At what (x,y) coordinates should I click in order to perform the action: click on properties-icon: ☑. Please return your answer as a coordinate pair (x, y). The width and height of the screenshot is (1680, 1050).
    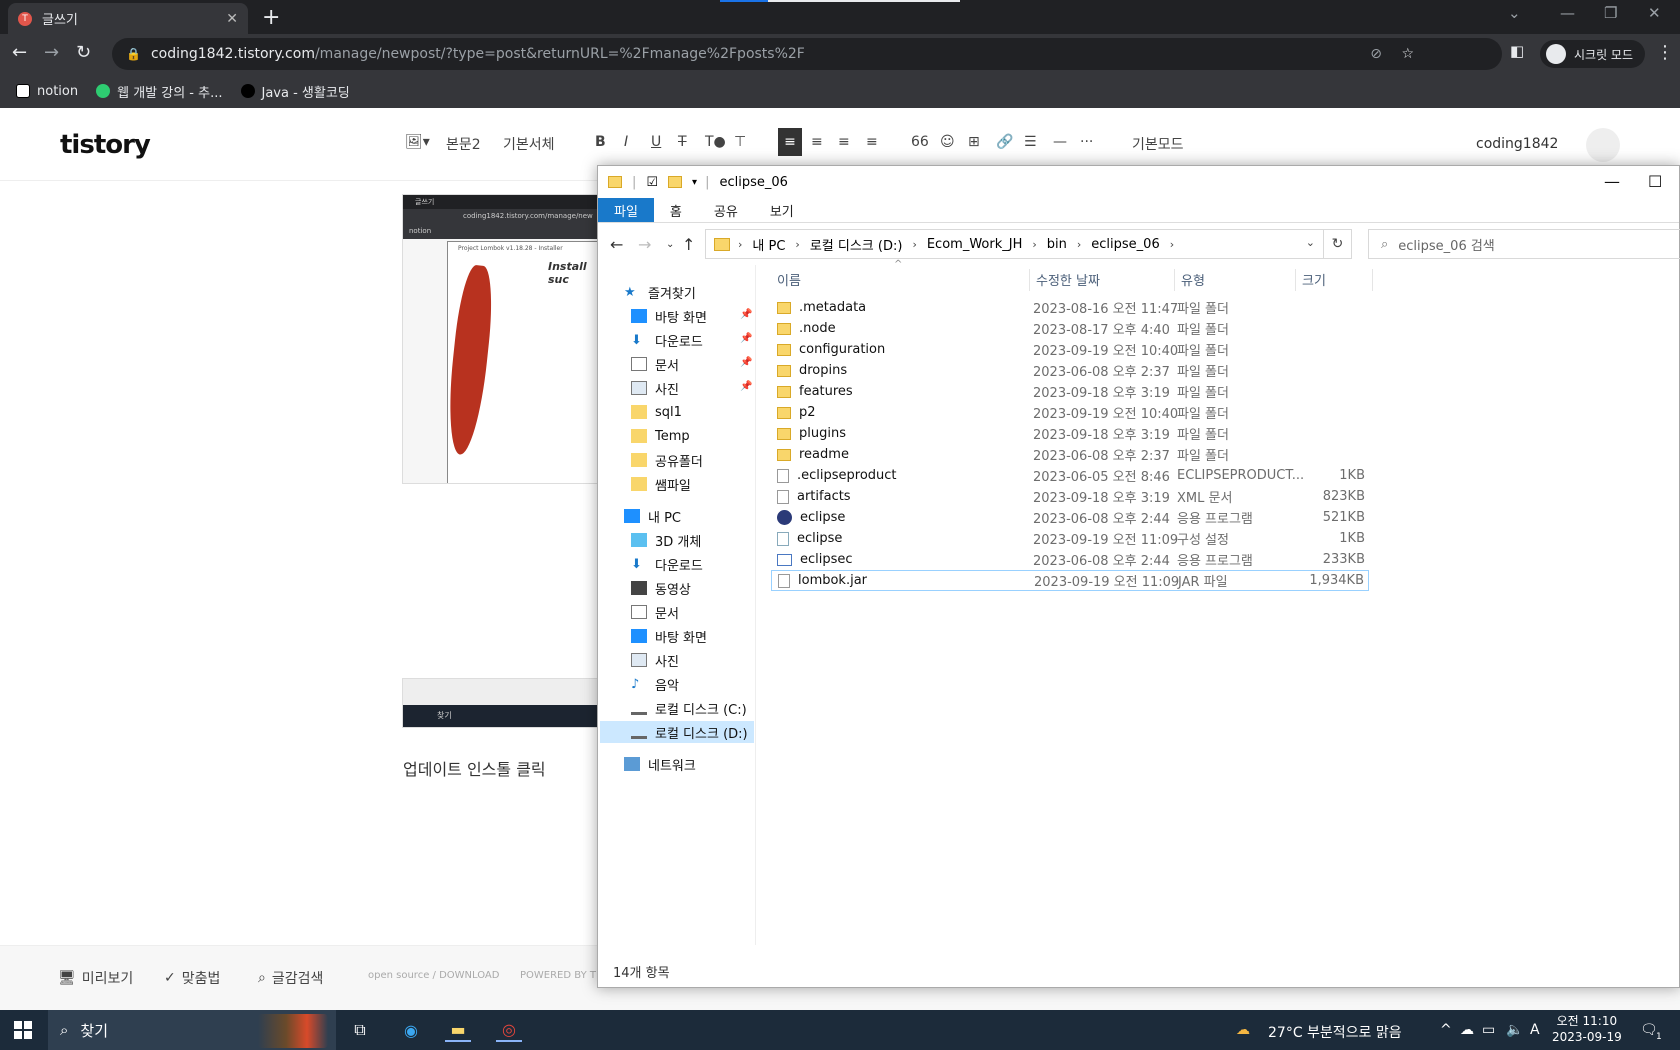
    Looking at the image, I should click on (652, 182).